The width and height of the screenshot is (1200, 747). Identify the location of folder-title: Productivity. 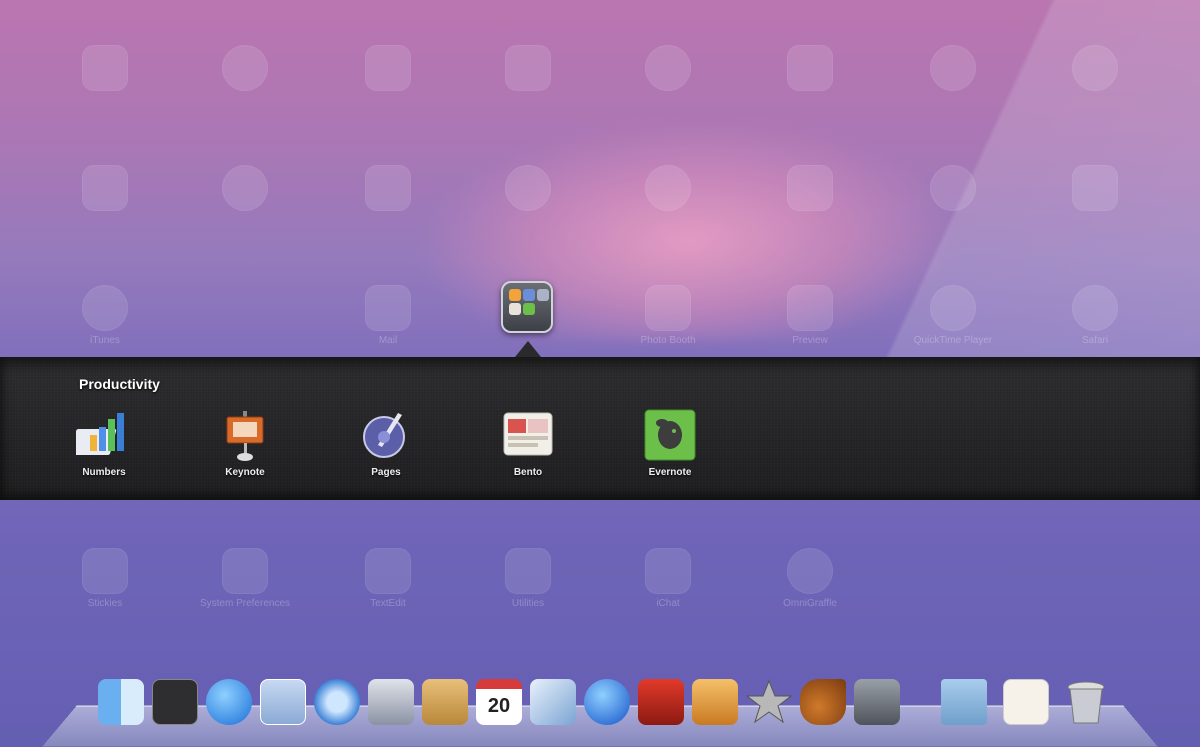
(119, 384).